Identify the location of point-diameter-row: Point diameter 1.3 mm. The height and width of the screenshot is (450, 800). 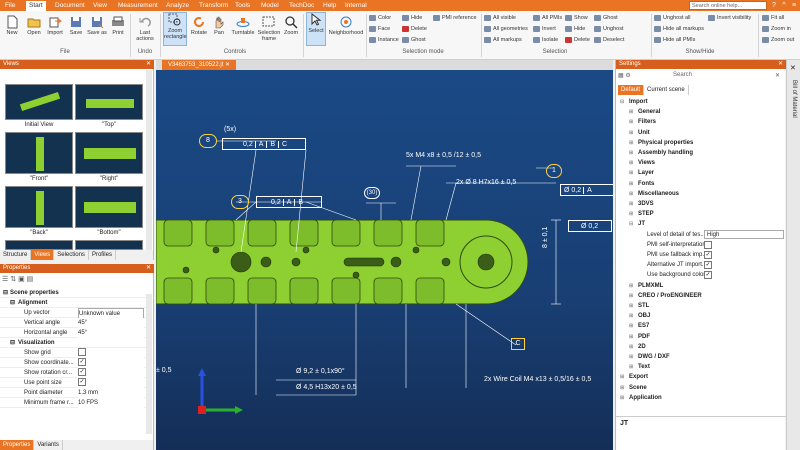
(75, 393).